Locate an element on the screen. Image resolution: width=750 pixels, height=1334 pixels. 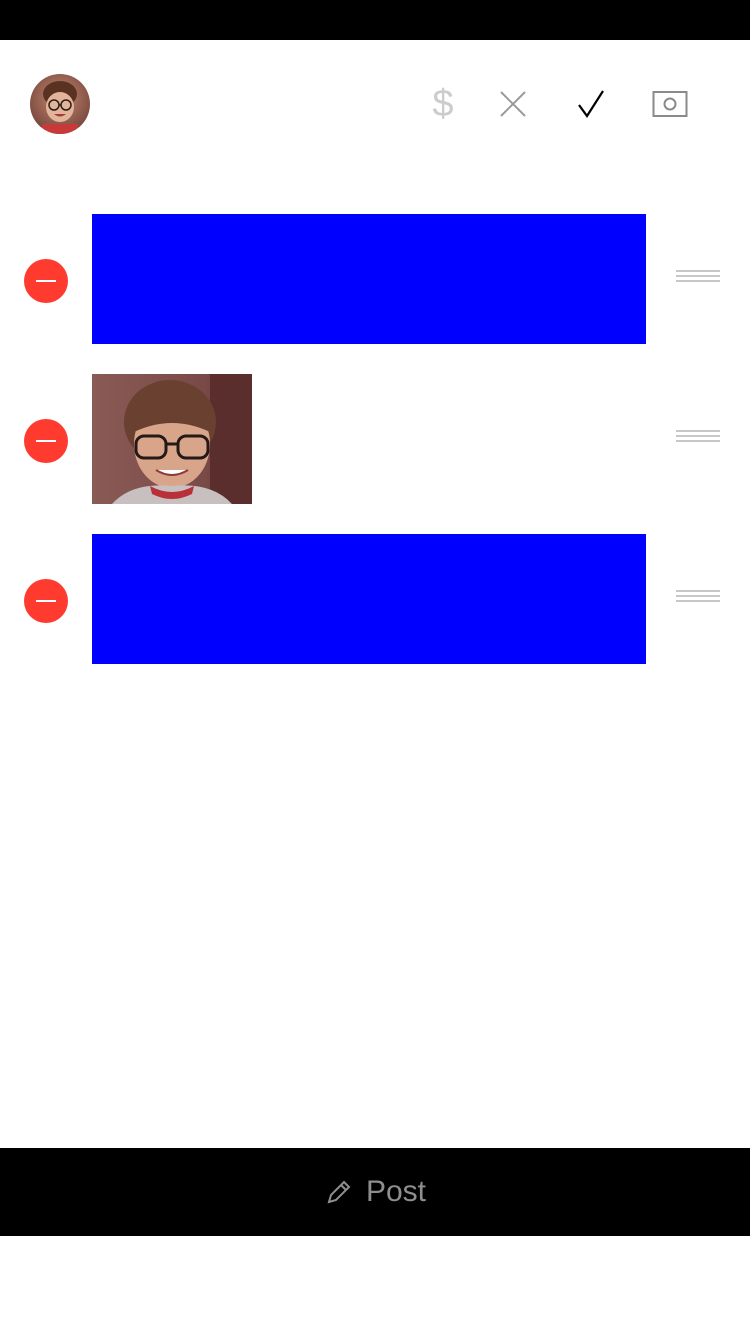
photo-thumbnail is located at coordinates (172, 439).